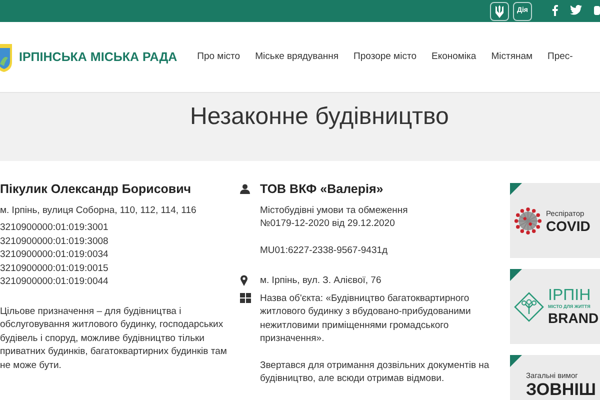 The height and width of the screenshot is (400, 600). What do you see at coordinates (385, 57) in the screenshot?
I see `nav-link: Прозоре місто` at bounding box center [385, 57].